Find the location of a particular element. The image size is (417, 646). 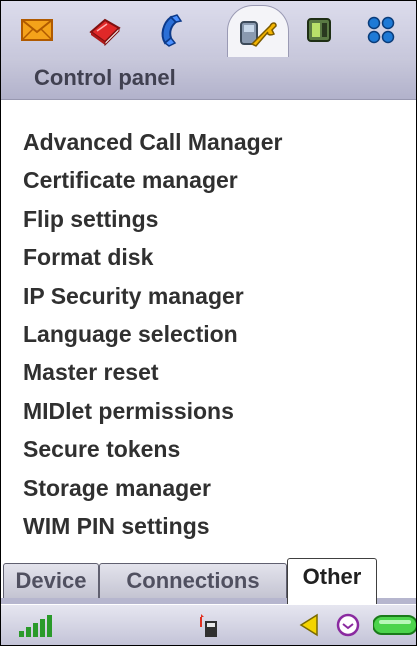

clock-icon is located at coordinates (348, 627).